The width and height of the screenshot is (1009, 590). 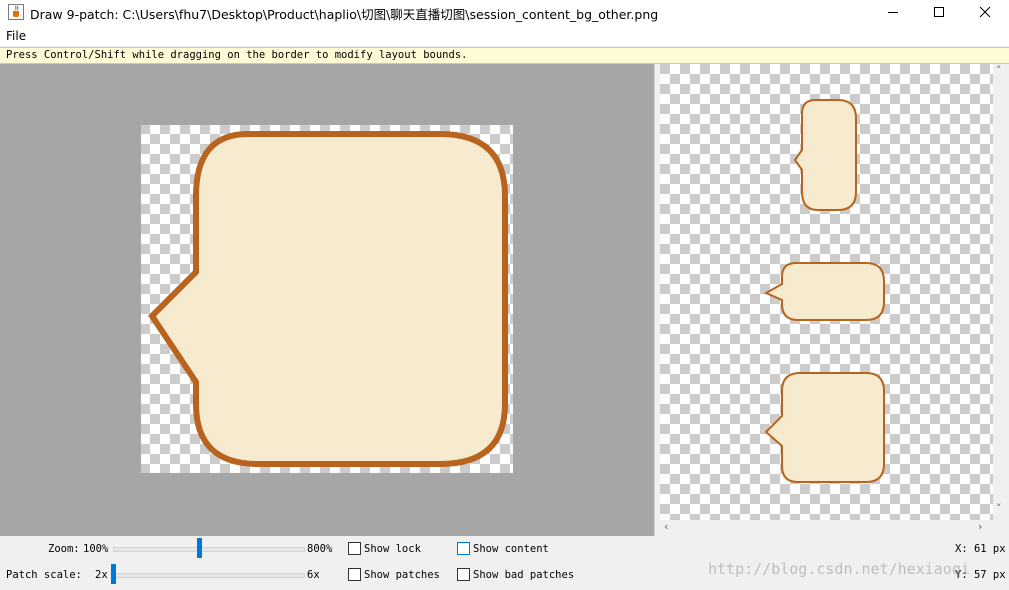 I want to click on scroll-right-icon: ›, so click(x=980, y=526).